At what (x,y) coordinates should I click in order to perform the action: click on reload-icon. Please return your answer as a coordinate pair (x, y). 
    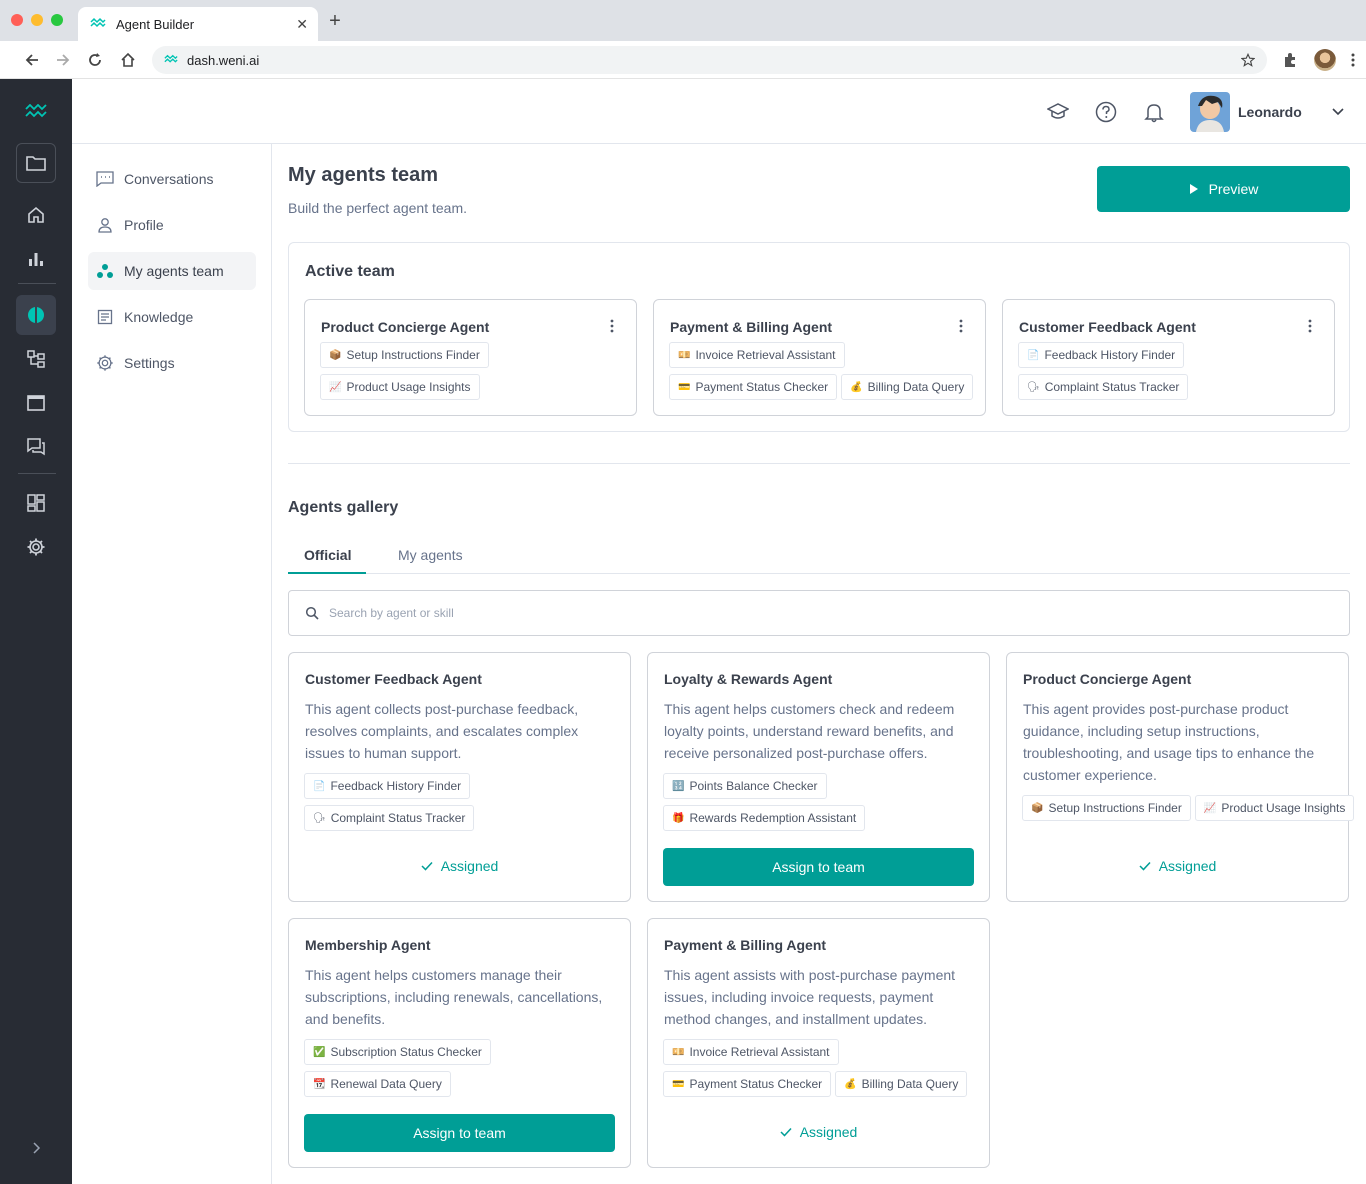
    Looking at the image, I should click on (95, 60).